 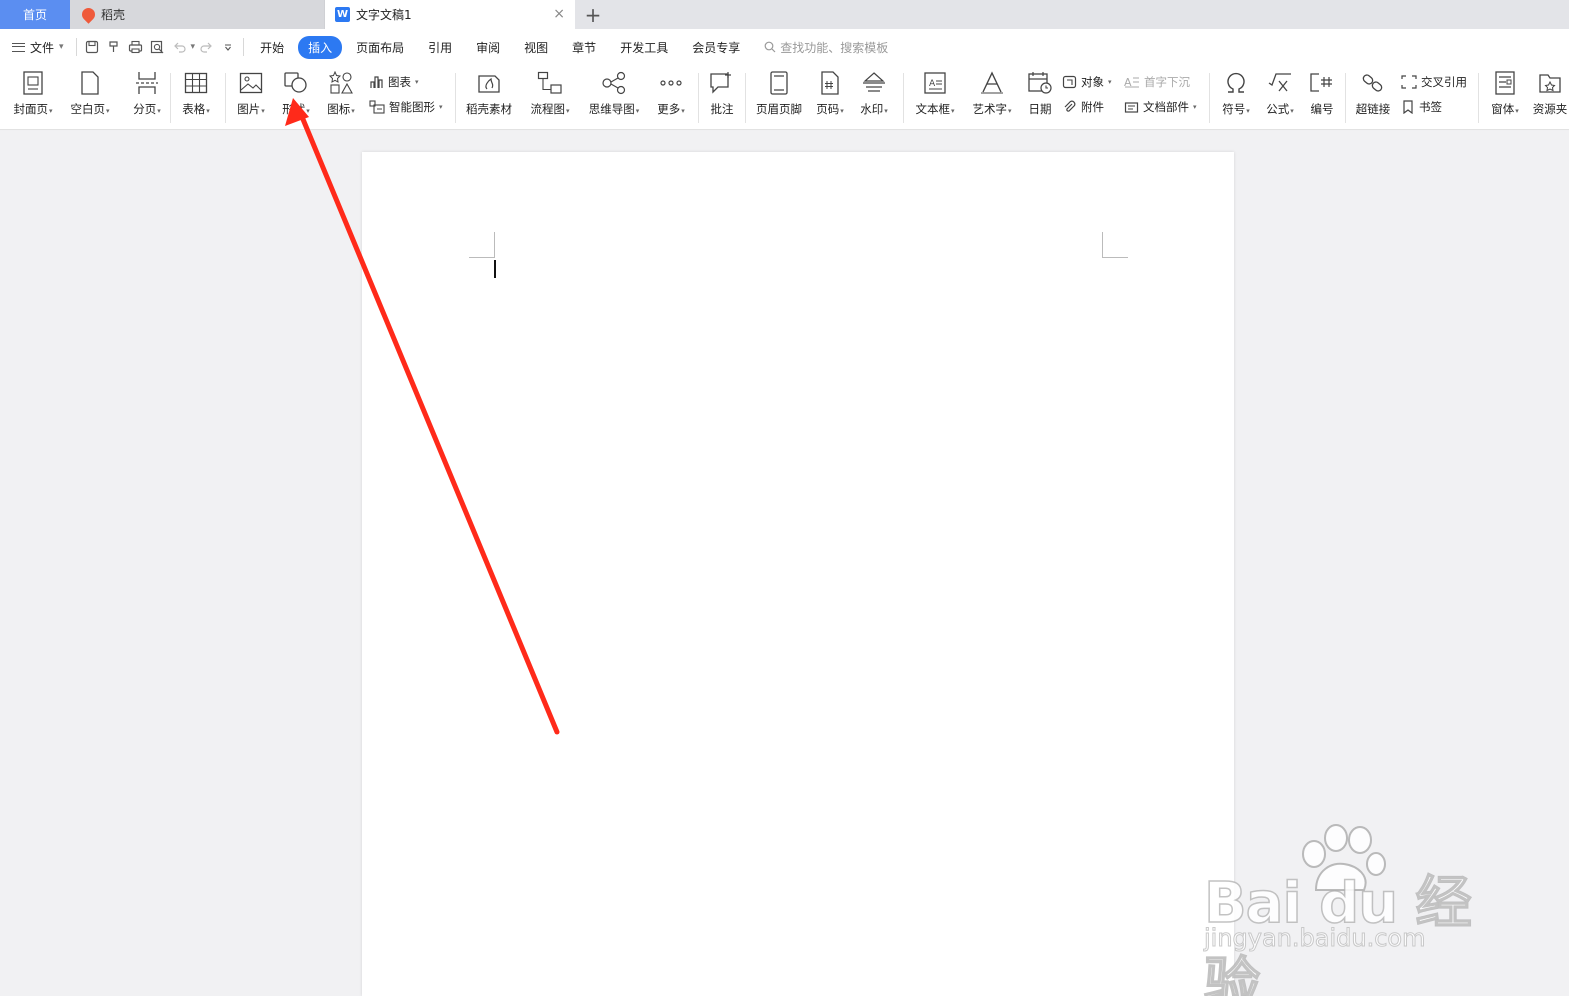 I want to click on table-icon, so click(x=196, y=83).